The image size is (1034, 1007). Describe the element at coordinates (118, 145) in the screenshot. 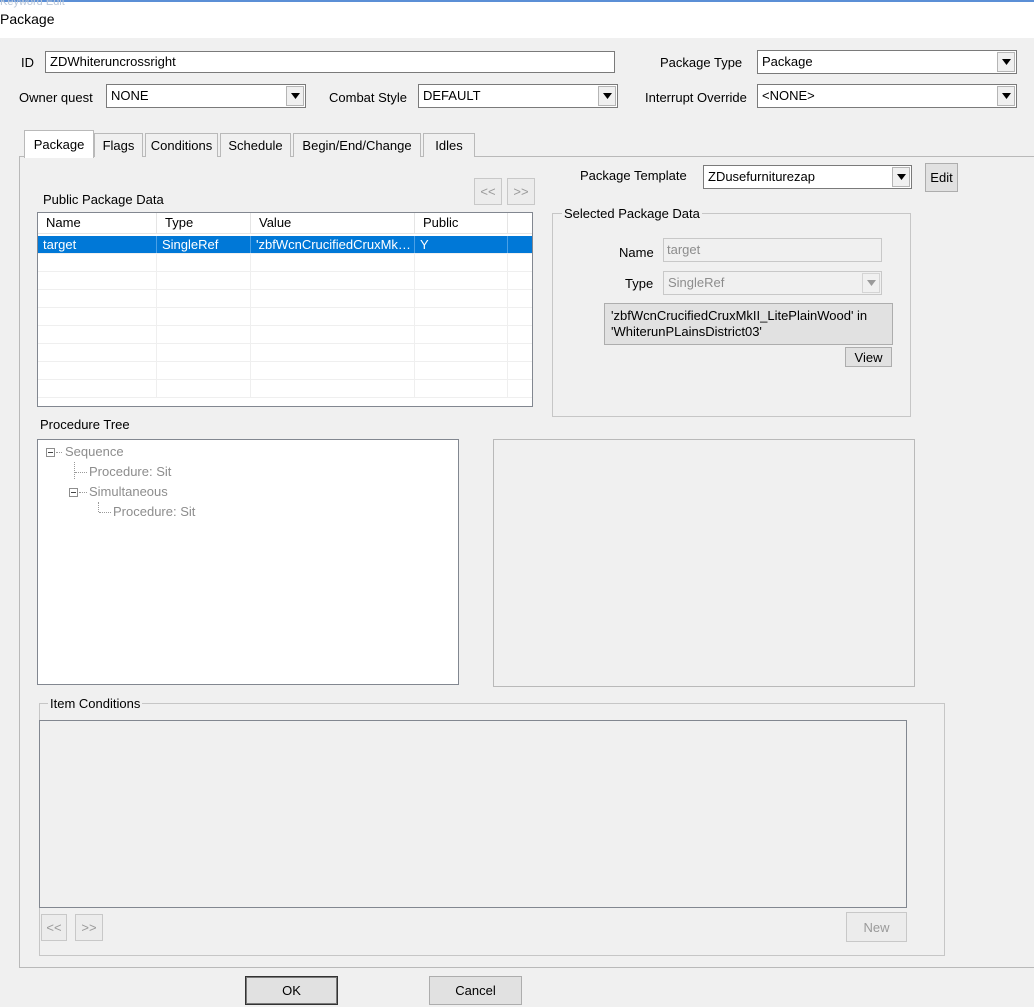

I see `tab-flags: Flags` at that location.